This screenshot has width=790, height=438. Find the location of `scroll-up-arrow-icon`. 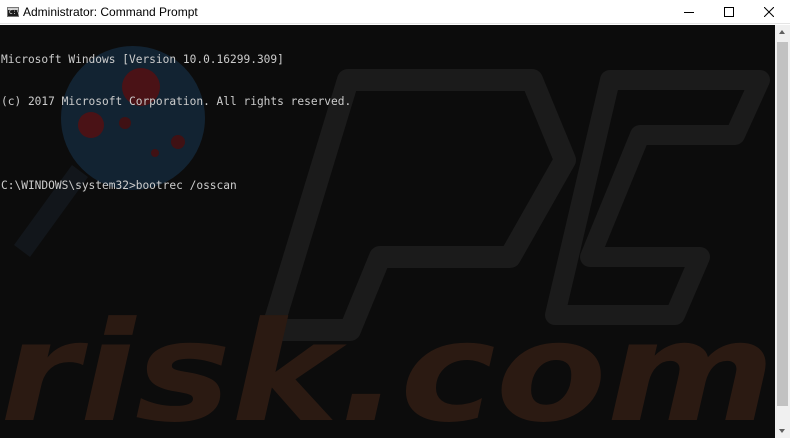

scroll-up-arrow-icon is located at coordinates (782, 32).